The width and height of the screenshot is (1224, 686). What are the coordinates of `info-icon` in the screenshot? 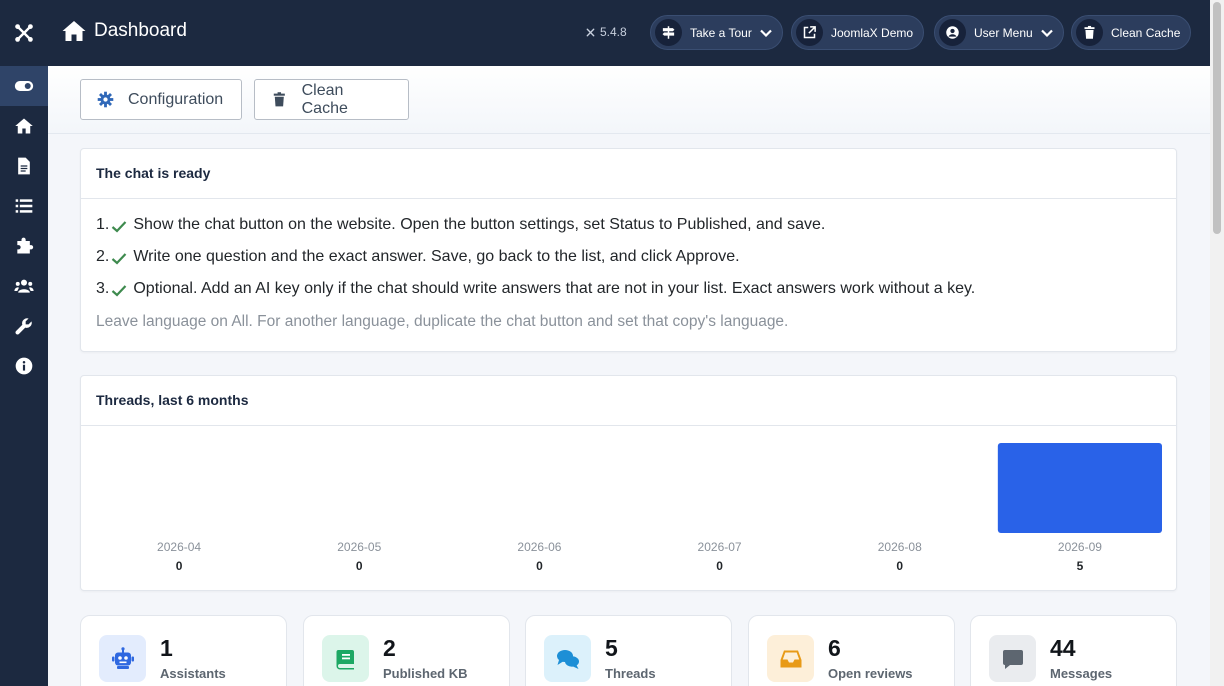 It's located at (24, 366).